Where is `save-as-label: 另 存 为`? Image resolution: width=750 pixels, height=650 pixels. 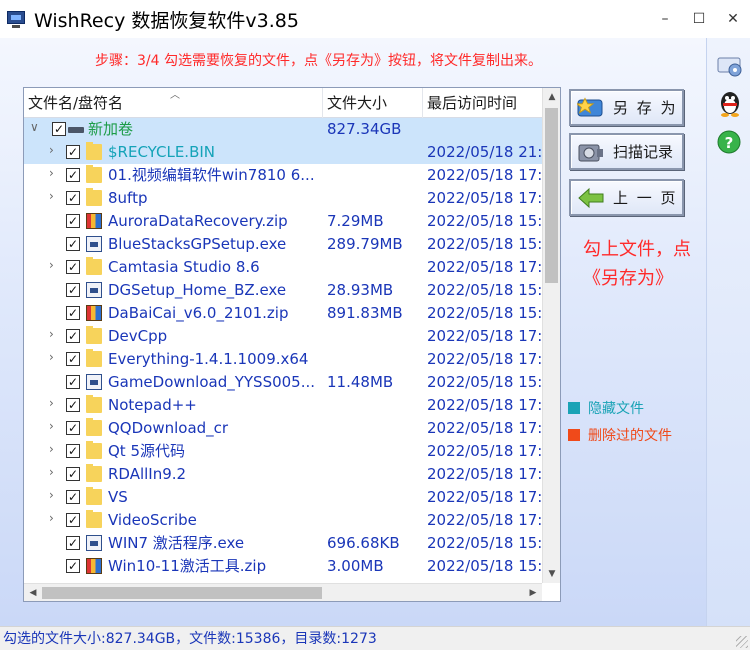
save-as-label: 另 存 为 is located at coordinates (645, 108).